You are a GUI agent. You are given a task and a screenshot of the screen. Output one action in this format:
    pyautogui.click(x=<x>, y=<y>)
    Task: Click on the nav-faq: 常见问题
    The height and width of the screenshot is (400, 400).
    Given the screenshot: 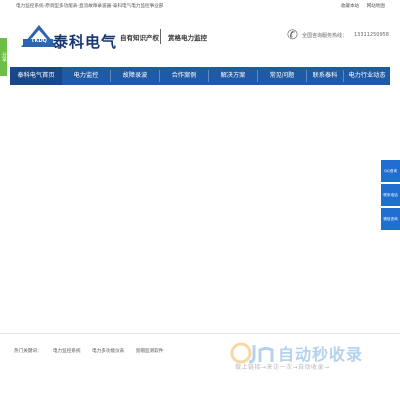 What is the action you would take?
    pyautogui.click(x=282, y=76)
    